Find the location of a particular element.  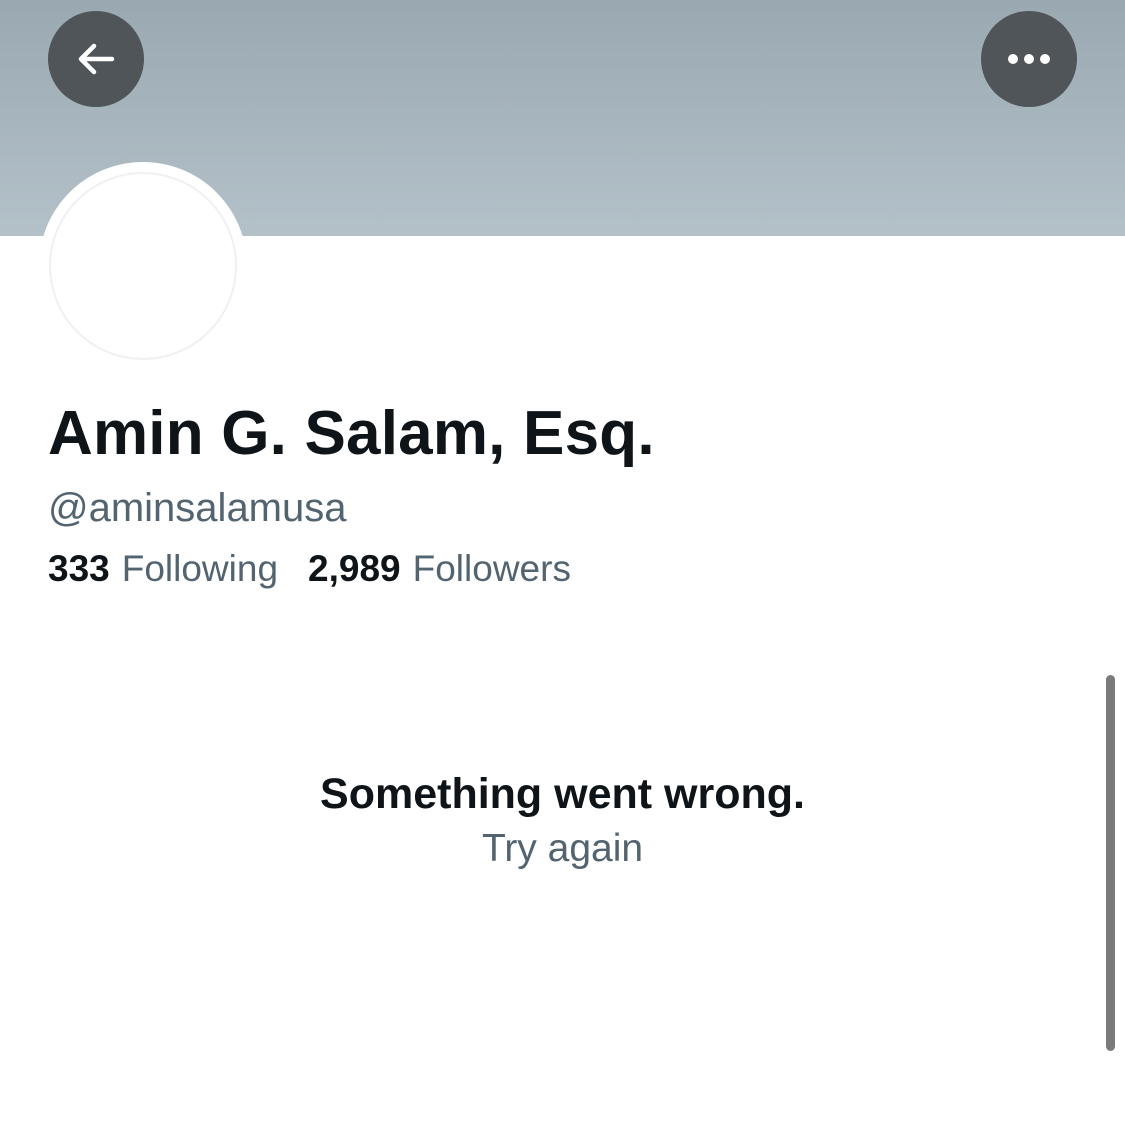

follow-stats: 333 Following 2,989 Followers is located at coordinates (309, 569).